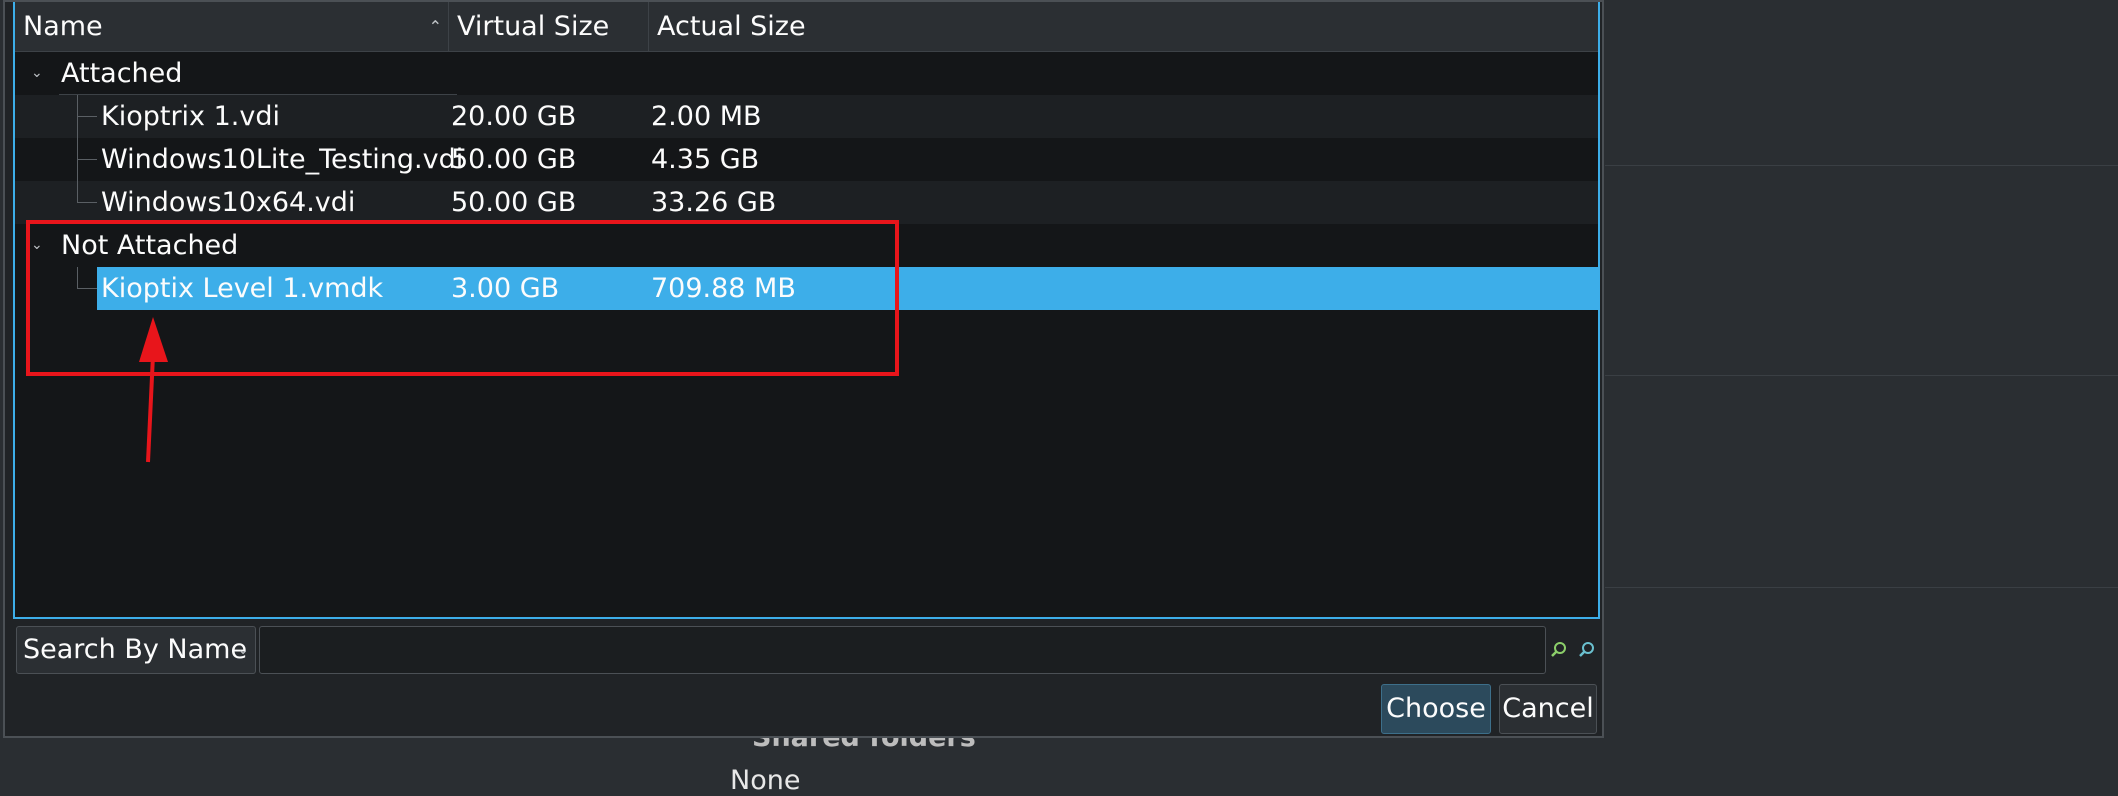 The image size is (2118, 796). I want to click on search-mode-select: Search By Name ⌄, so click(136, 650).